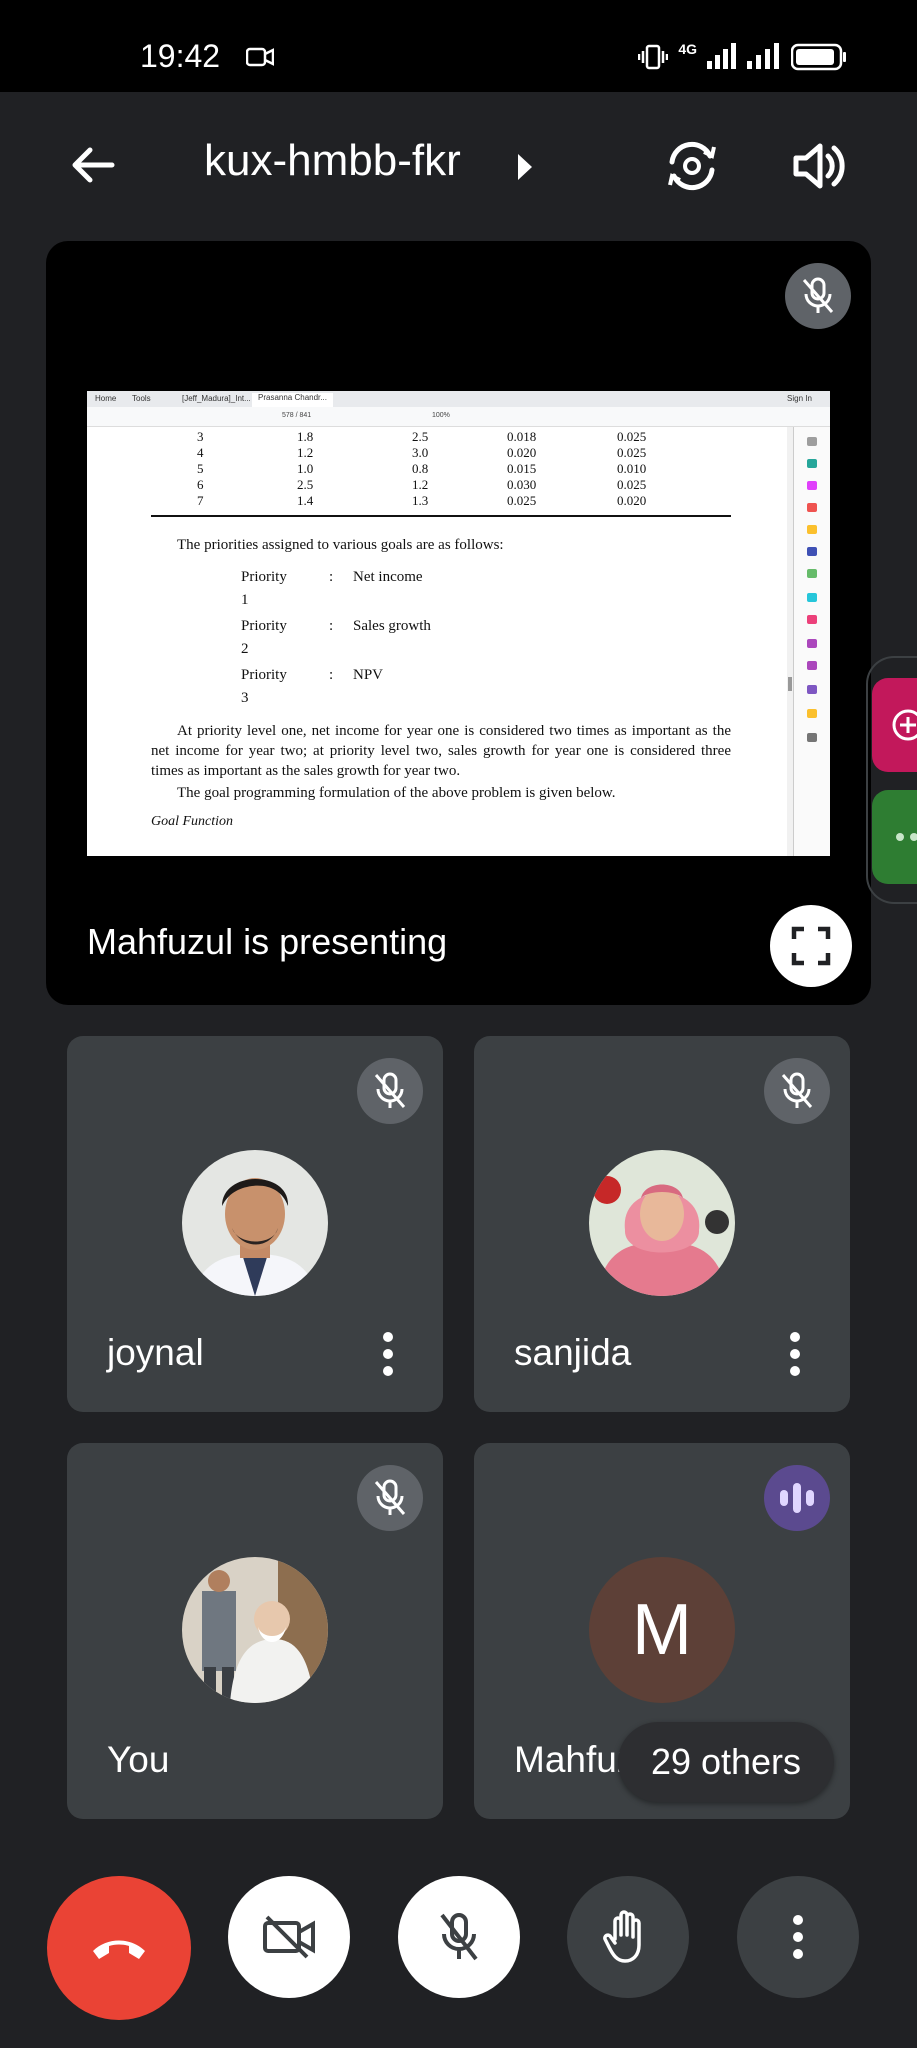 Image resolution: width=917 pixels, height=2048 pixels. I want to click on mic-toggle-button, so click(459, 1937).